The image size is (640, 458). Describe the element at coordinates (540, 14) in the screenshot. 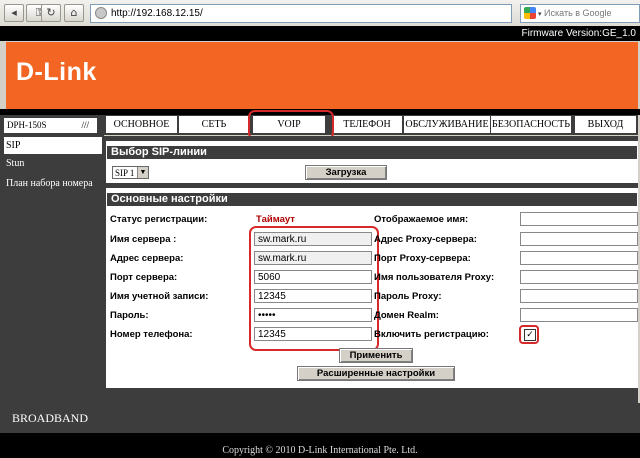

I see `chevron-down-icon: ▾` at that location.